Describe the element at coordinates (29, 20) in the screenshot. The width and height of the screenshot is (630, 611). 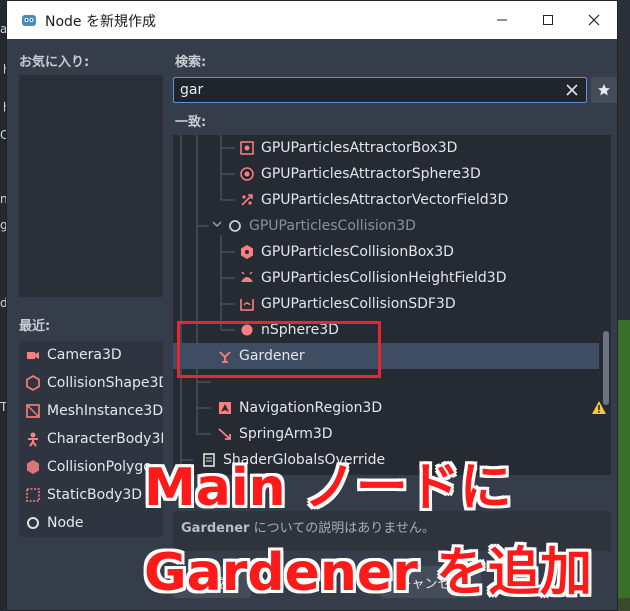
I see `godot-icon` at that location.